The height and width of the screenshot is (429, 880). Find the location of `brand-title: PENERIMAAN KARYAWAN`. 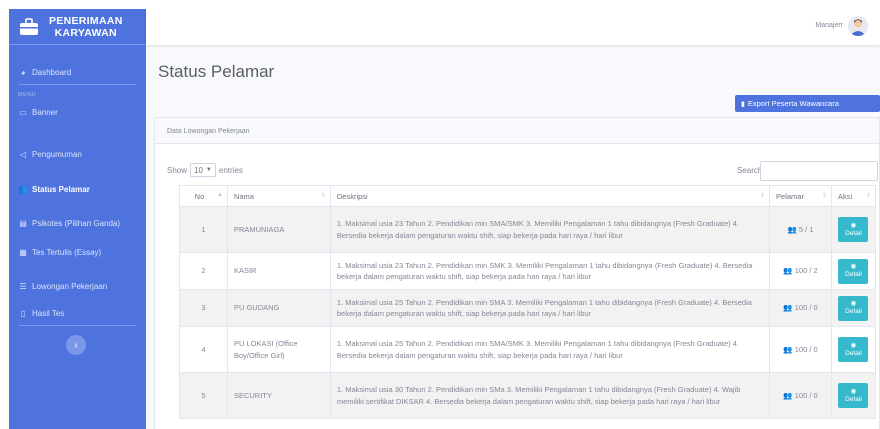

brand-title: PENERIMAAN KARYAWAN is located at coordinates (86, 27).